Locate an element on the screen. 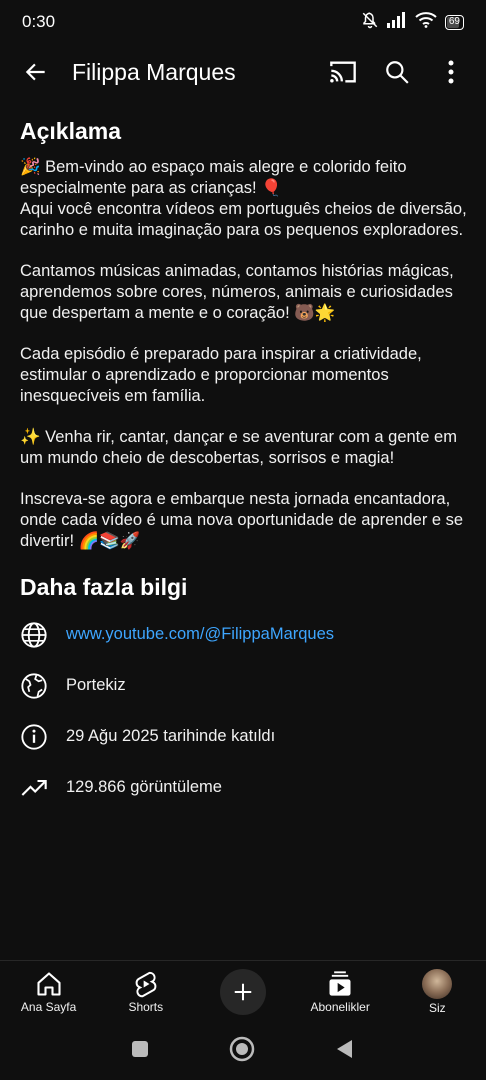 The height and width of the screenshot is (1080, 486). search-icon is located at coordinates (397, 72).